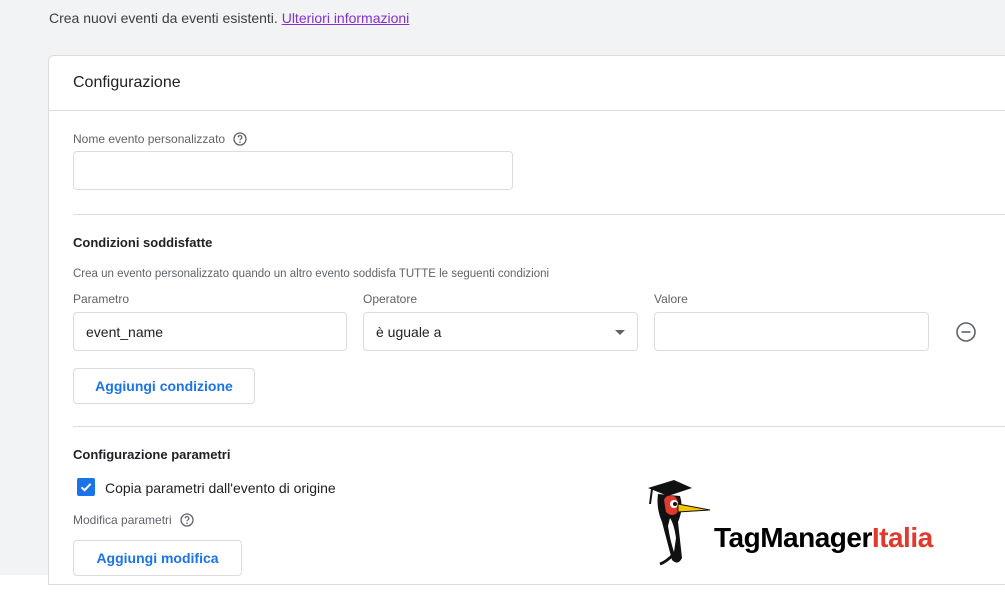 Image resolution: width=1005 pixels, height=604 pixels. I want to click on operator-selected-value: è uguale a, so click(409, 331).